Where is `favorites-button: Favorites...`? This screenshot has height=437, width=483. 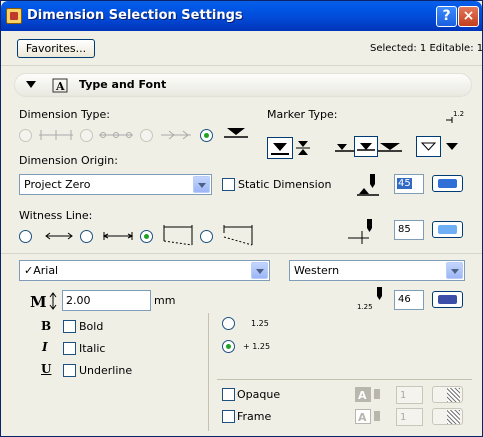 favorites-button: Favorites... is located at coordinates (56, 48).